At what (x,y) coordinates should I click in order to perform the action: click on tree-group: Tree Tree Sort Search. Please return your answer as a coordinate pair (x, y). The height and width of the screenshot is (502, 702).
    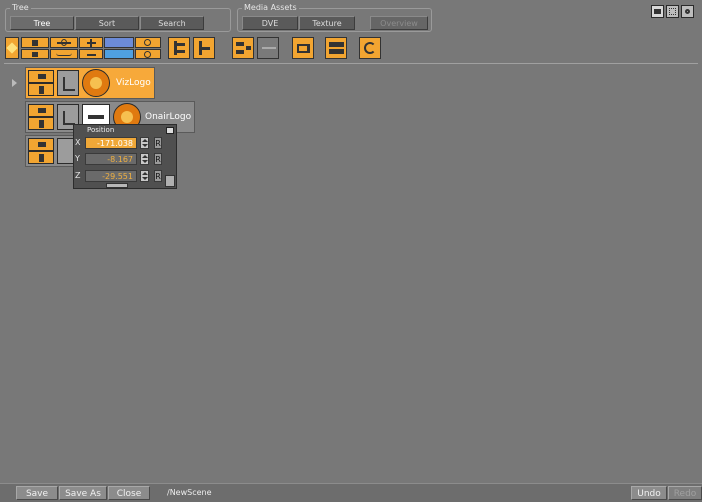
    Looking at the image, I should click on (118, 17).